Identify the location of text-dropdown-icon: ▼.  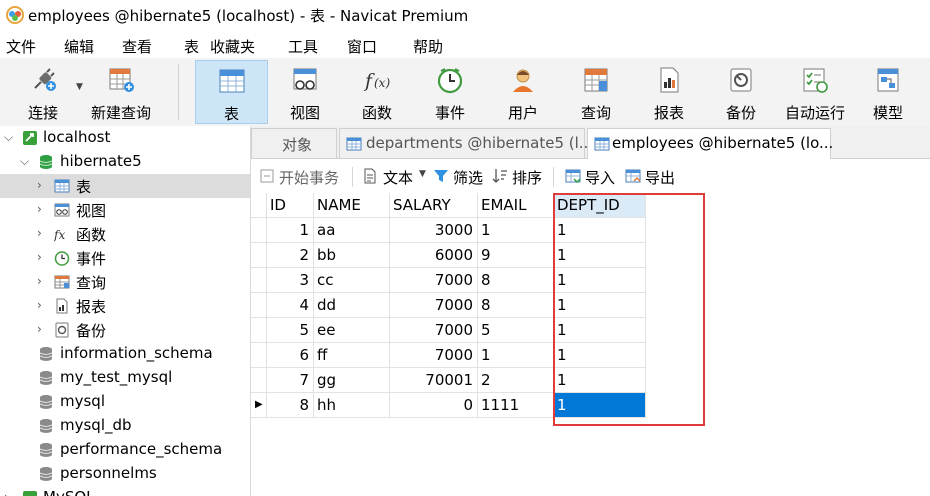
(422, 174).